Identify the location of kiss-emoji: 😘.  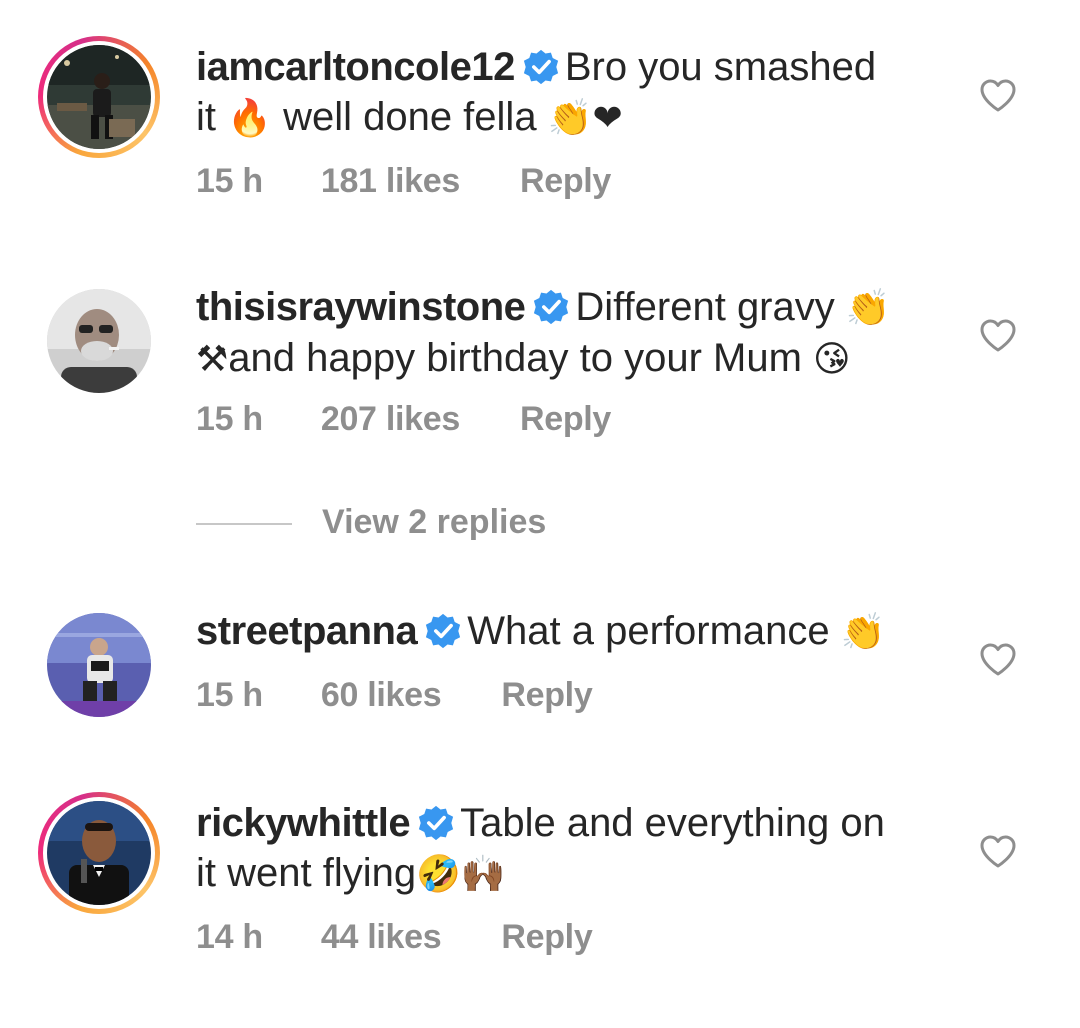
(832, 358).